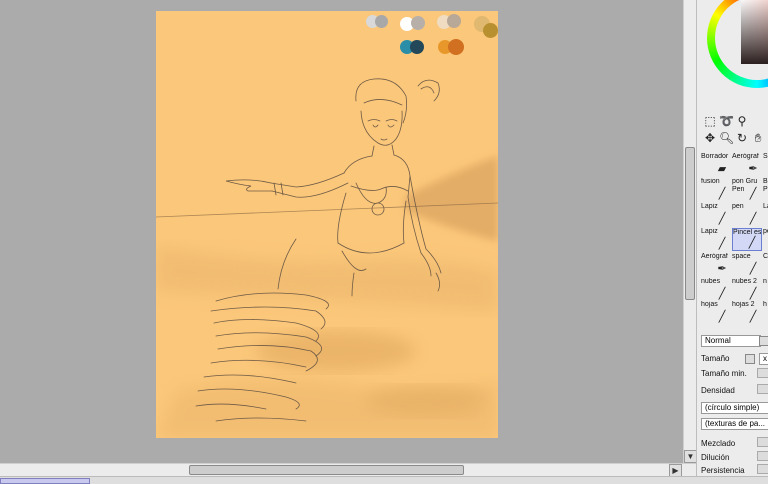  I want to click on brush-hojas: hojas ╱, so click(716, 312).